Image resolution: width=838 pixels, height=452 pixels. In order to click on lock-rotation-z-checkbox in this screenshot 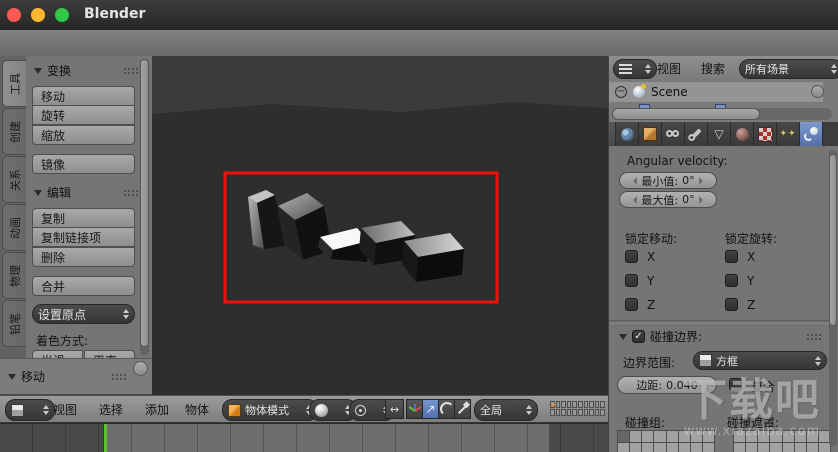, I will do `click(731, 304)`.